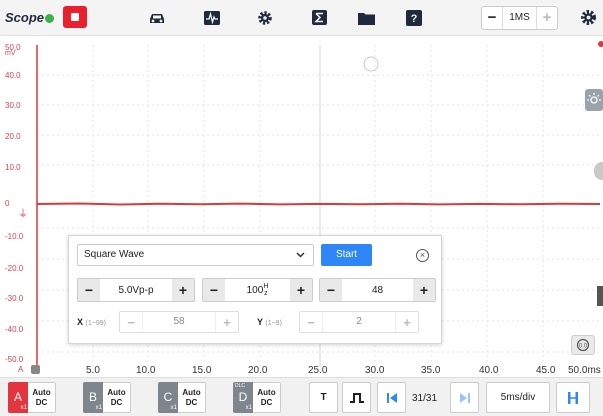 The height and width of the screenshot is (416, 603). Describe the element at coordinates (182, 397) in the screenshot. I see `channel-c-button: Cx1 Auto DC` at that location.